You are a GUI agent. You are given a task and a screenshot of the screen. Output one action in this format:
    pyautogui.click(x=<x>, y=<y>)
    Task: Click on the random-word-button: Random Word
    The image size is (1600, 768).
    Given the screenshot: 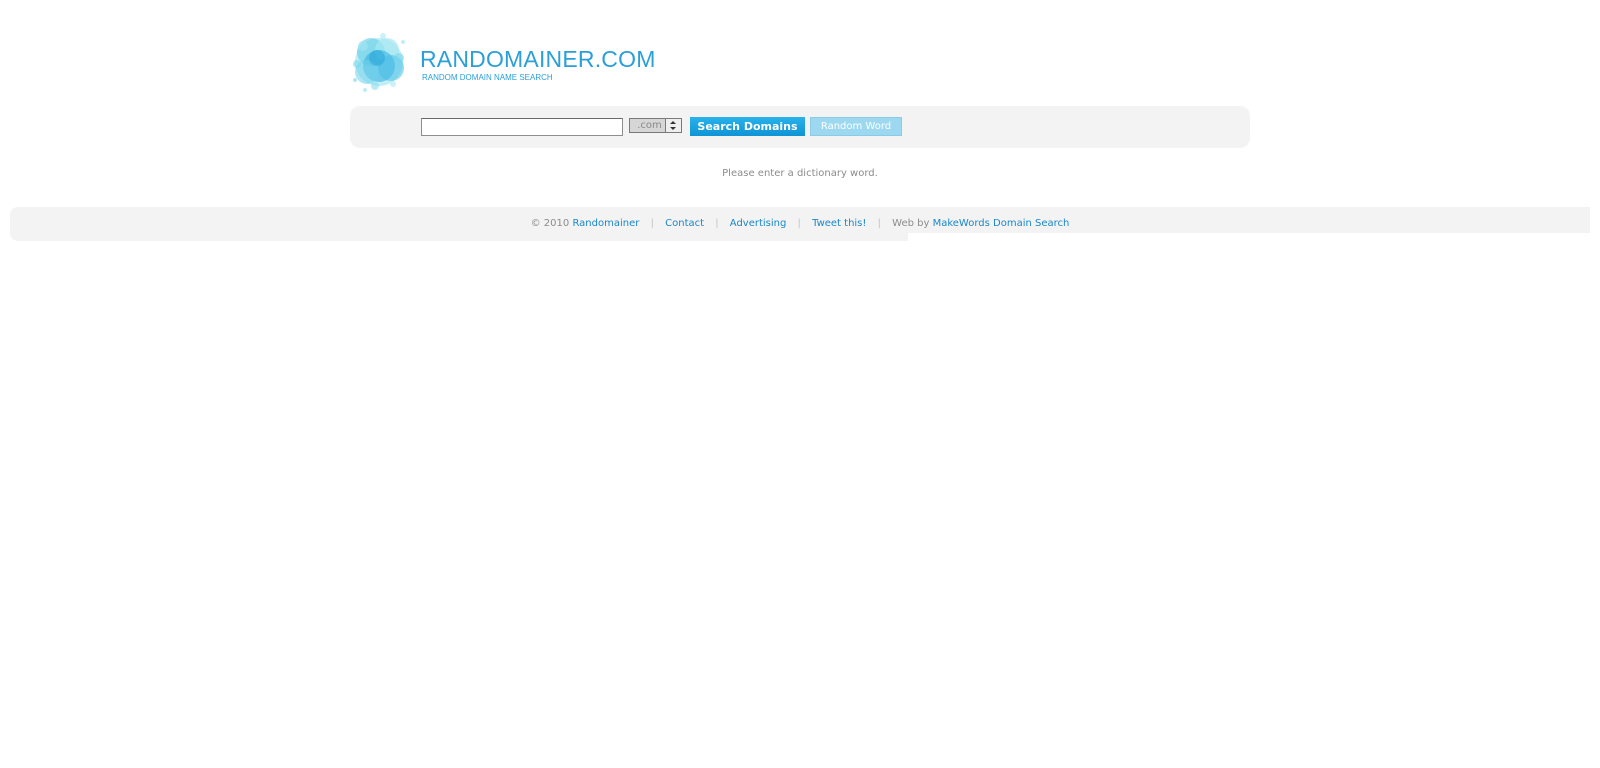 What is the action you would take?
    pyautogui.click(x=856, y=126)
    